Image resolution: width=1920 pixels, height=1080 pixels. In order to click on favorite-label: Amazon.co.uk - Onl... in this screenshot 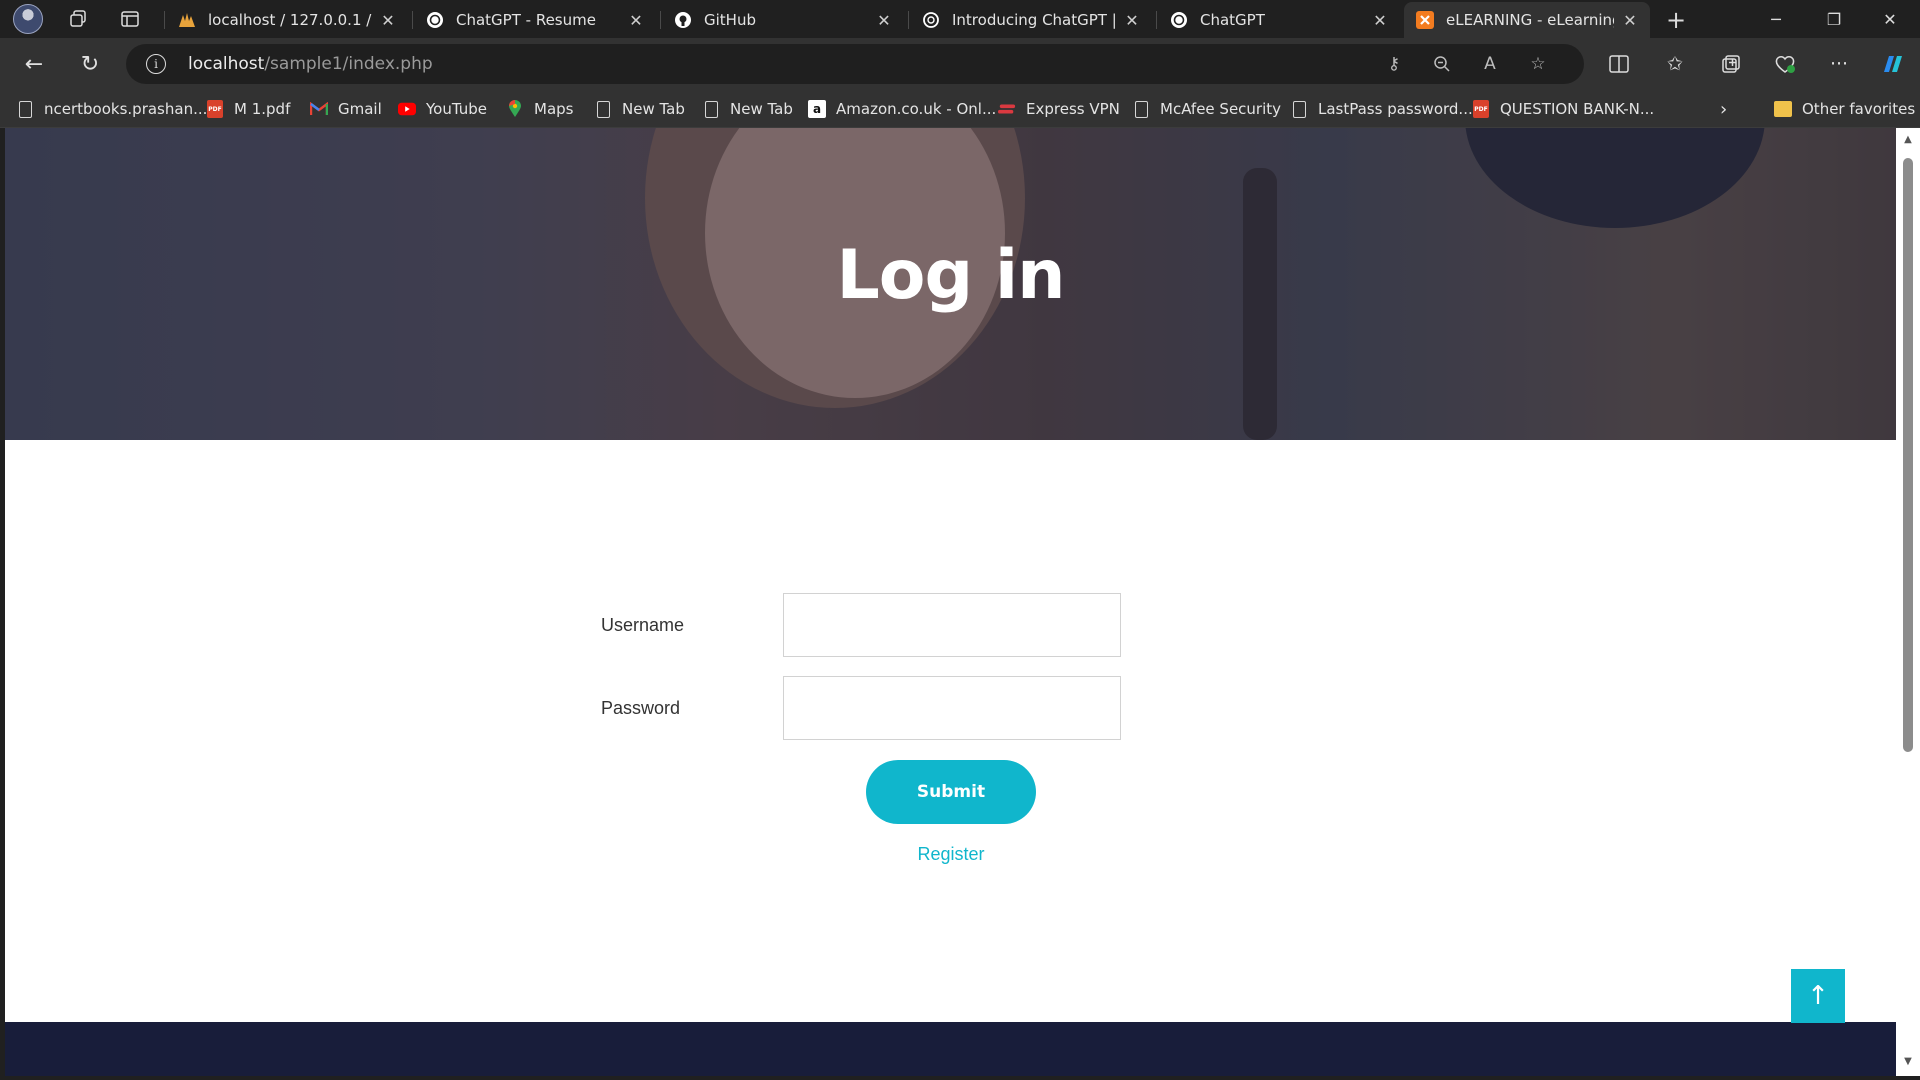, I will do `click(916, 109)`.